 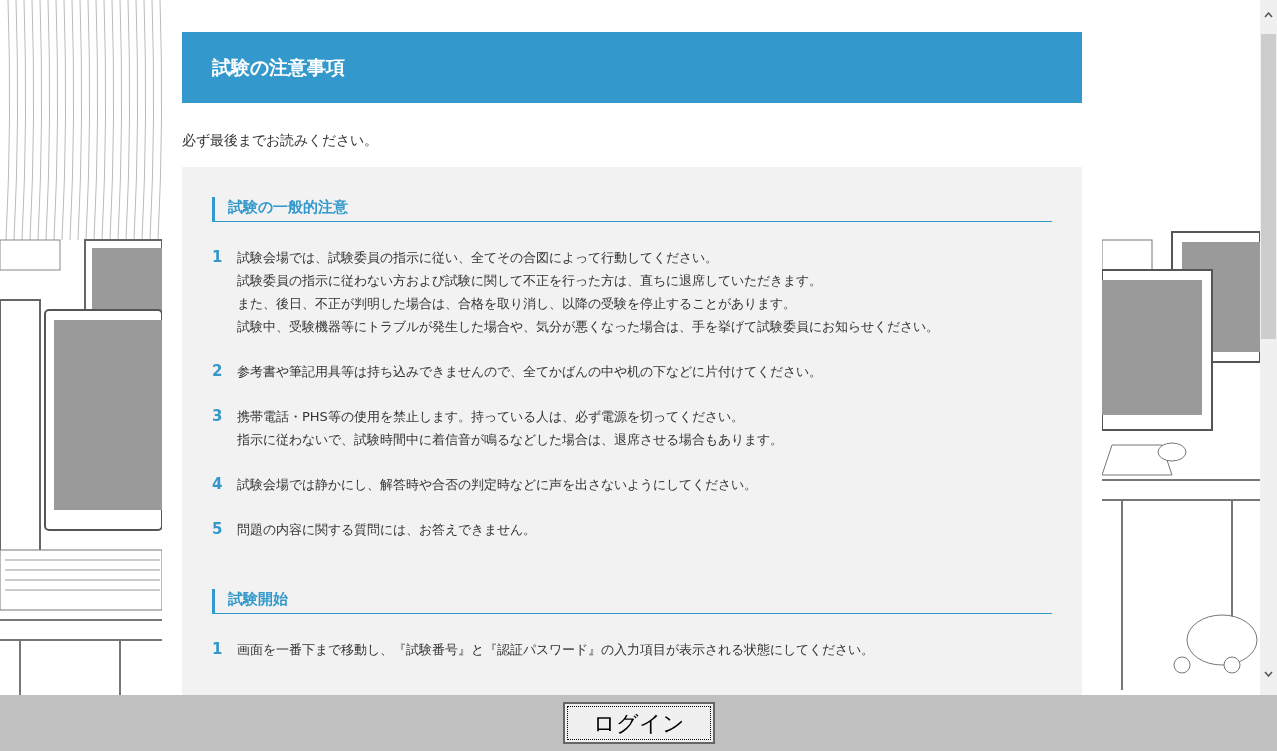 I want to click on section-heading: 試験開始, so click(x=632, y=601).